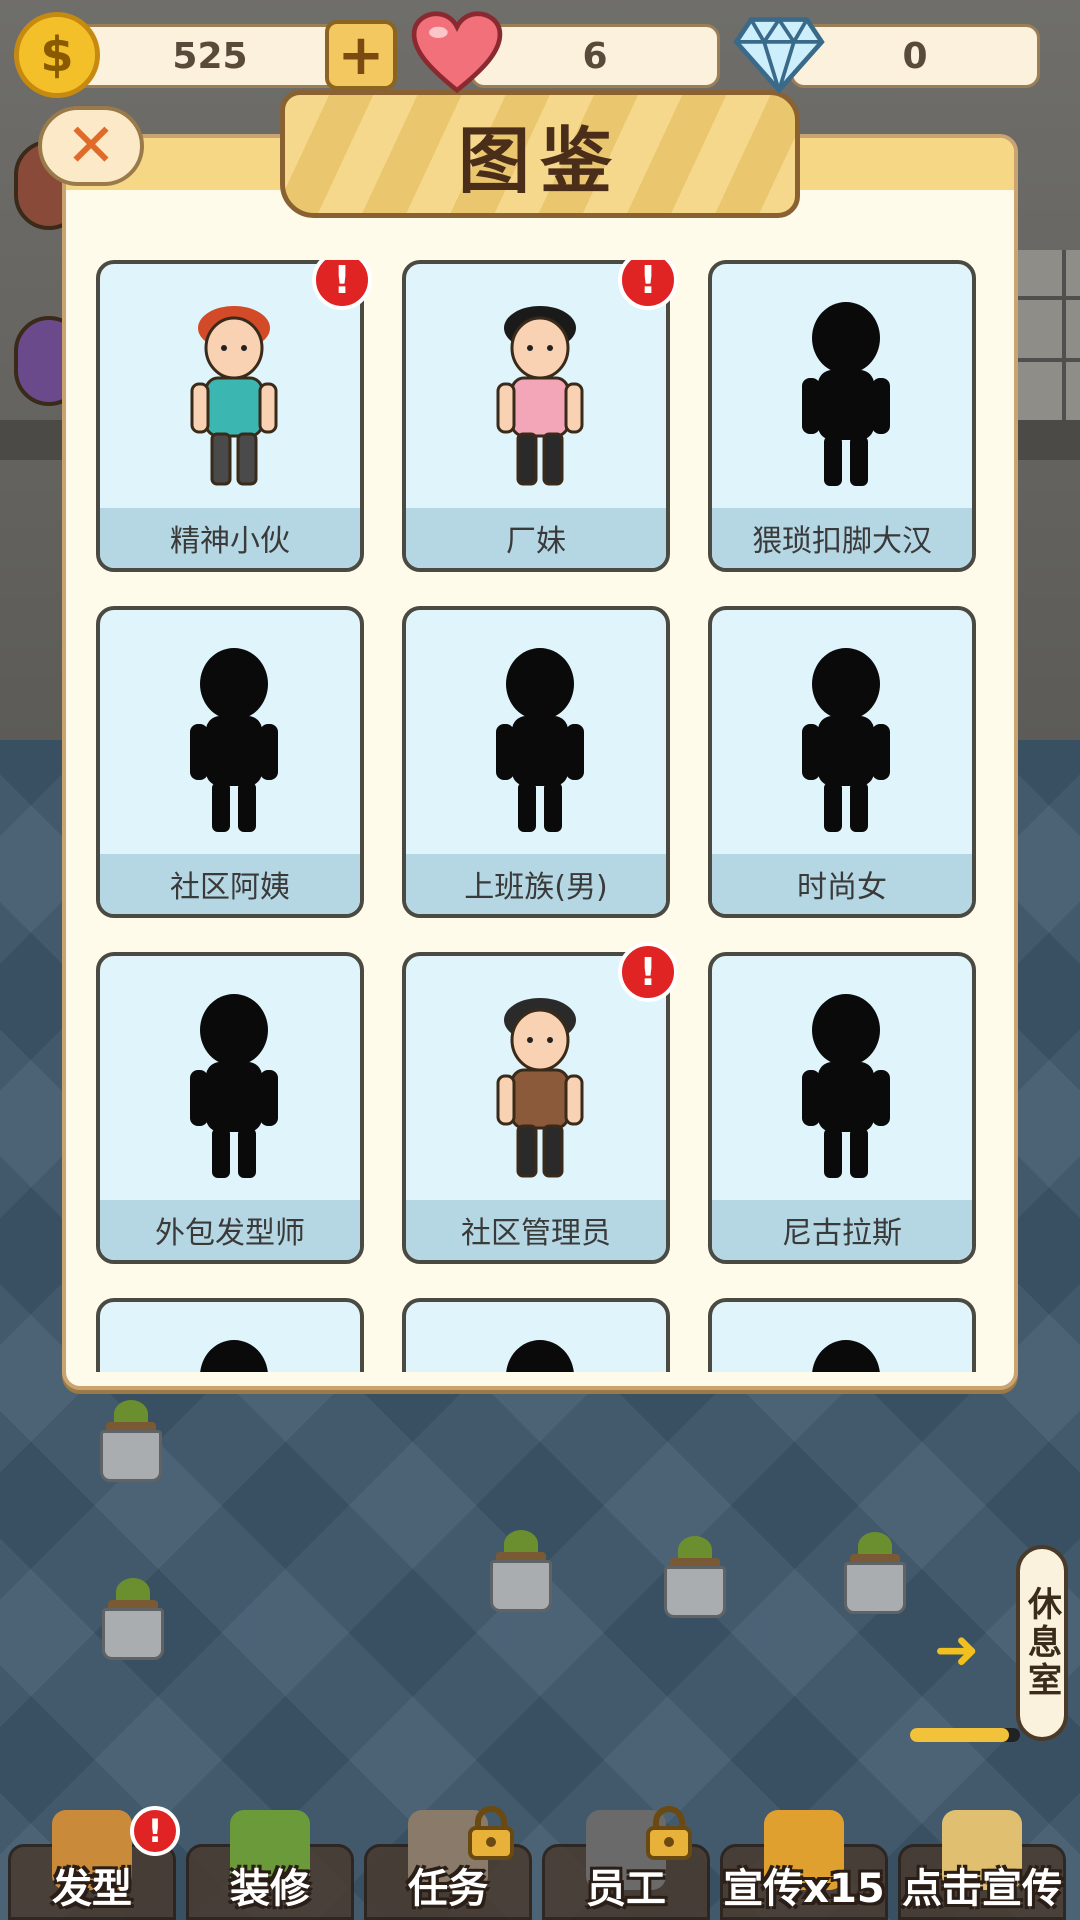 The width and height of the screenshot is (1080, 1920). I want to click on bottom-nav: 发型! 装修 任务 员工 宣传x15 点击宣传, so click(540, 1840).